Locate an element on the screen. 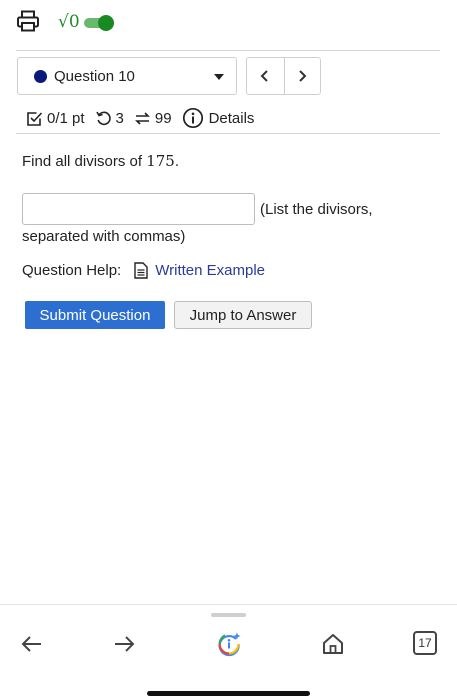  prompt-punctuation: . is located at coordinates (177, 161).